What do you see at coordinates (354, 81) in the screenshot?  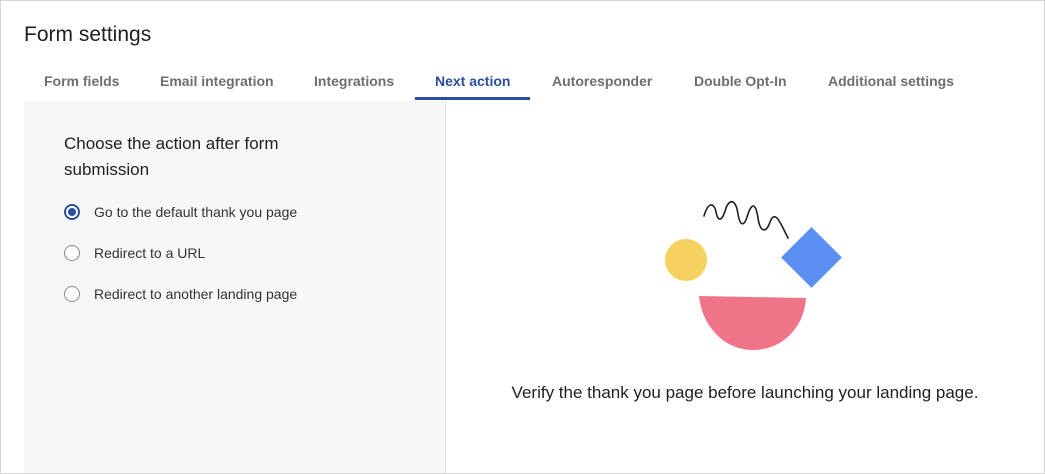 I see `tab-integrations: Integrations` at bounding box center [354, 81].